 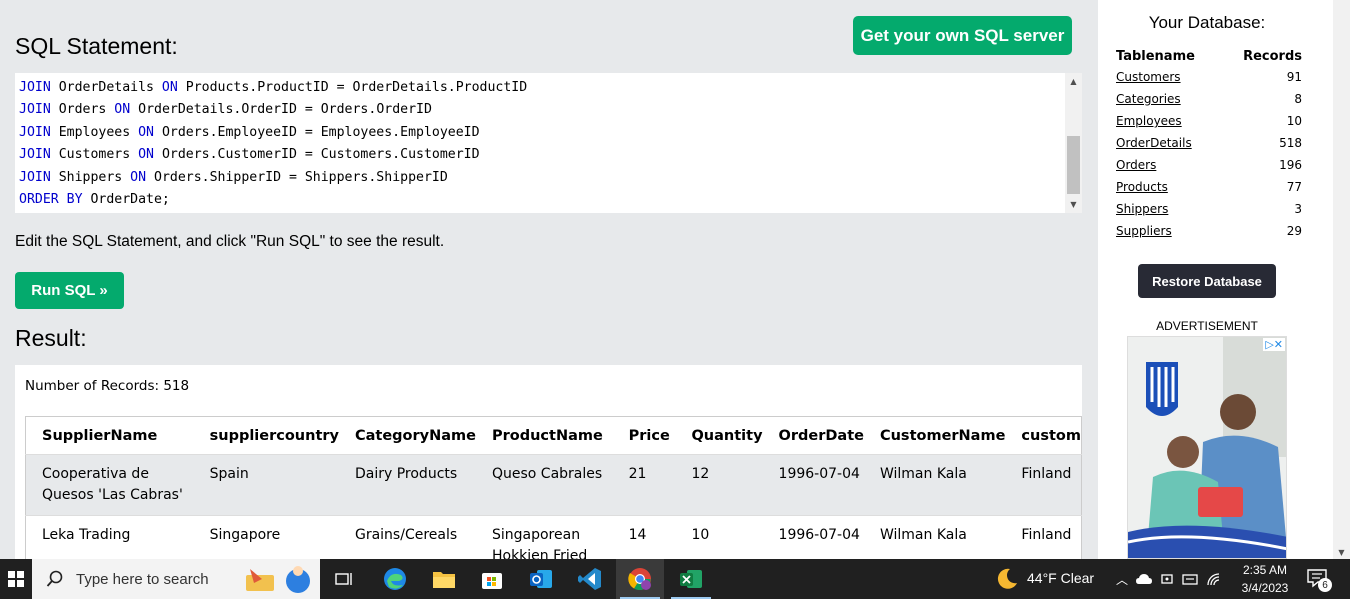 What do you see at coordinates (51, 338) in the screenshot?
I see `result-heading: Result:` at bounding box center [51, 338].